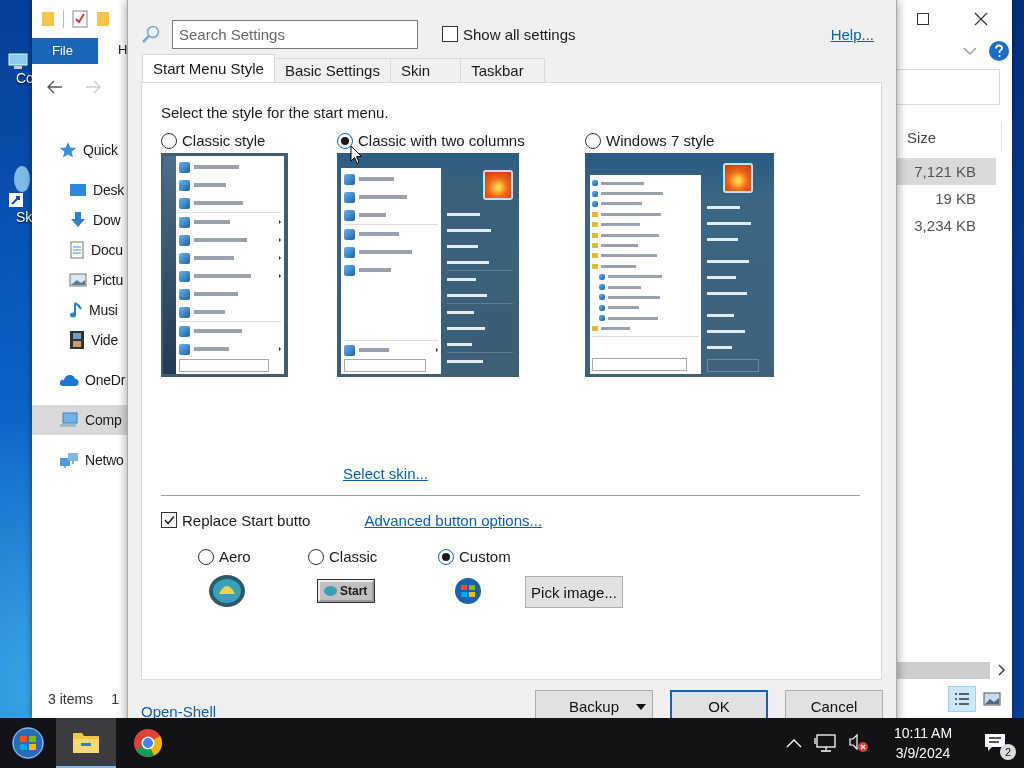 Image resolution: width=1024 pixels, height=768 pixels. I want to click on music-note-icon, so click(76, 310).